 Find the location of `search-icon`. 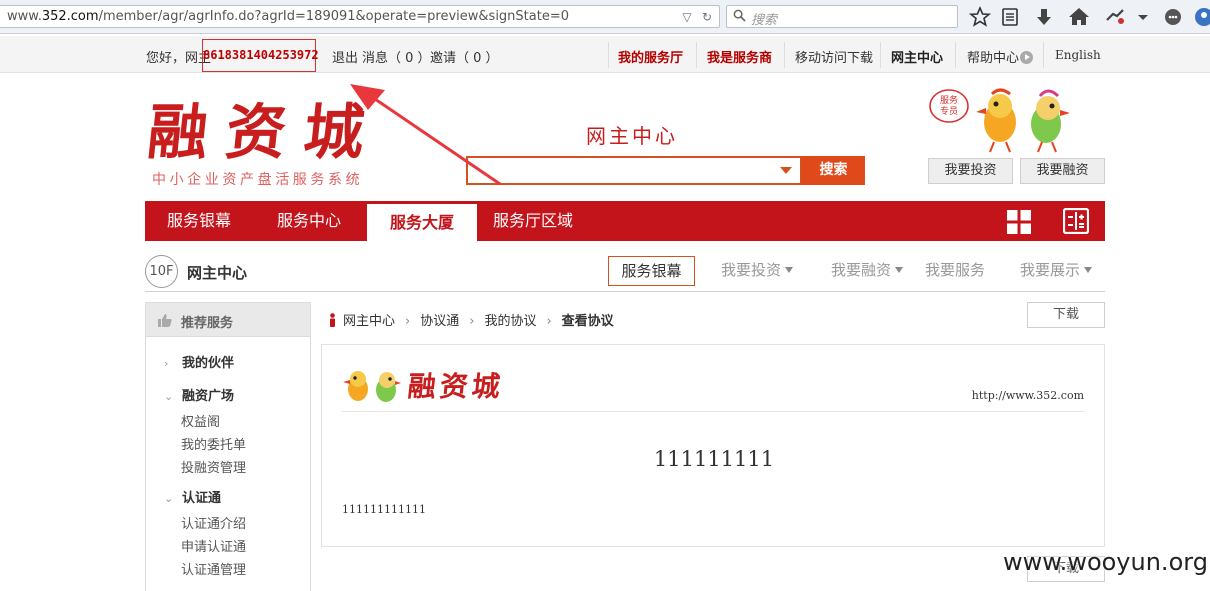

search-icon is located at coordinates (739, 15).